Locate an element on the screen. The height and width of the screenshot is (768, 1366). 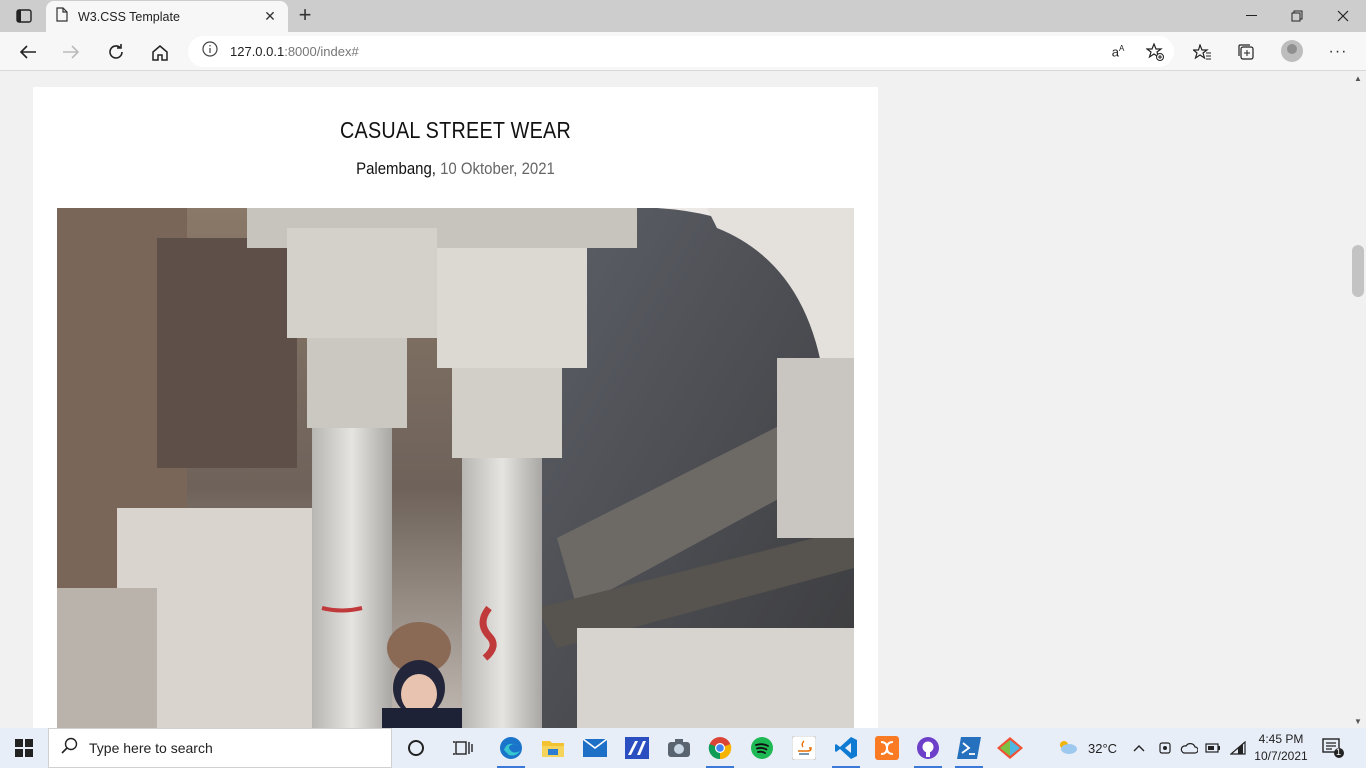
weather-temp: 32°C is located at coordinates (1103, 748).